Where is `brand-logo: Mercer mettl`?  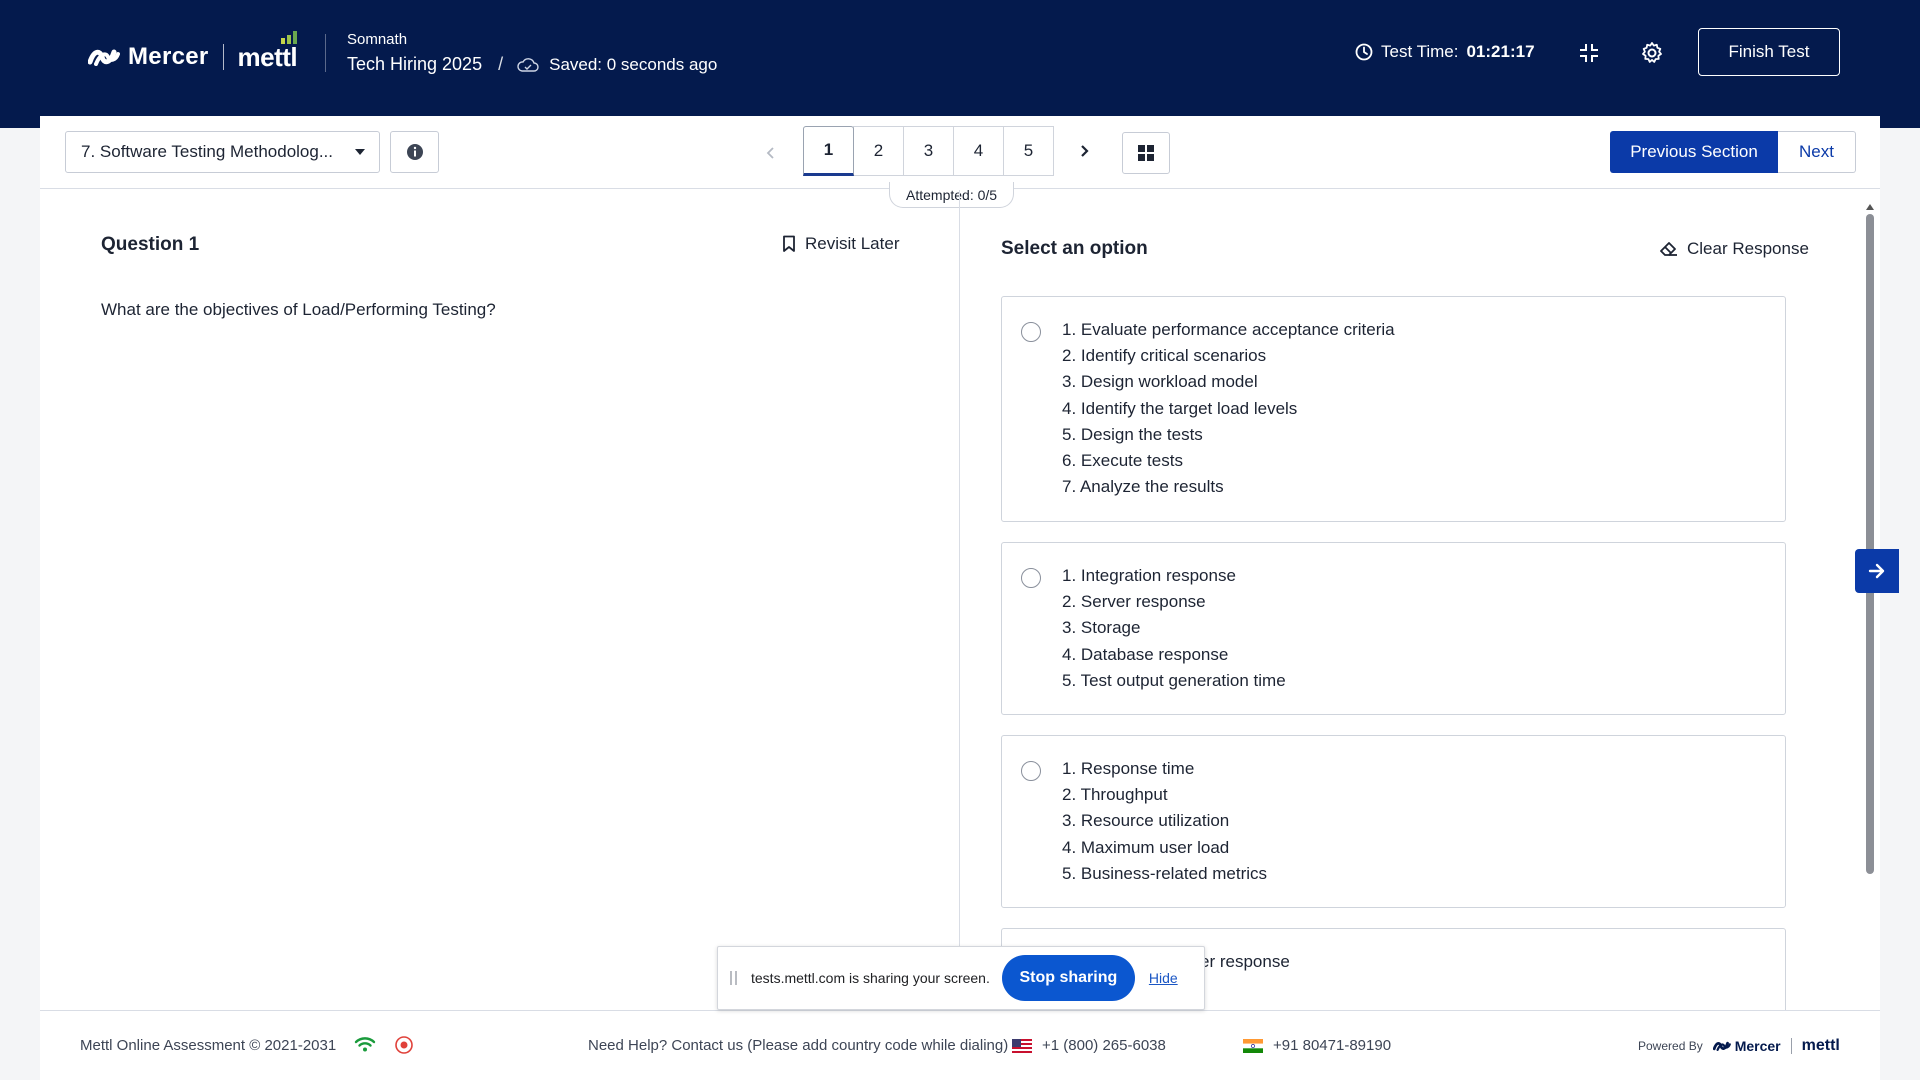
brand-logo: Mercer mettl is located at coordinates (193, 51).